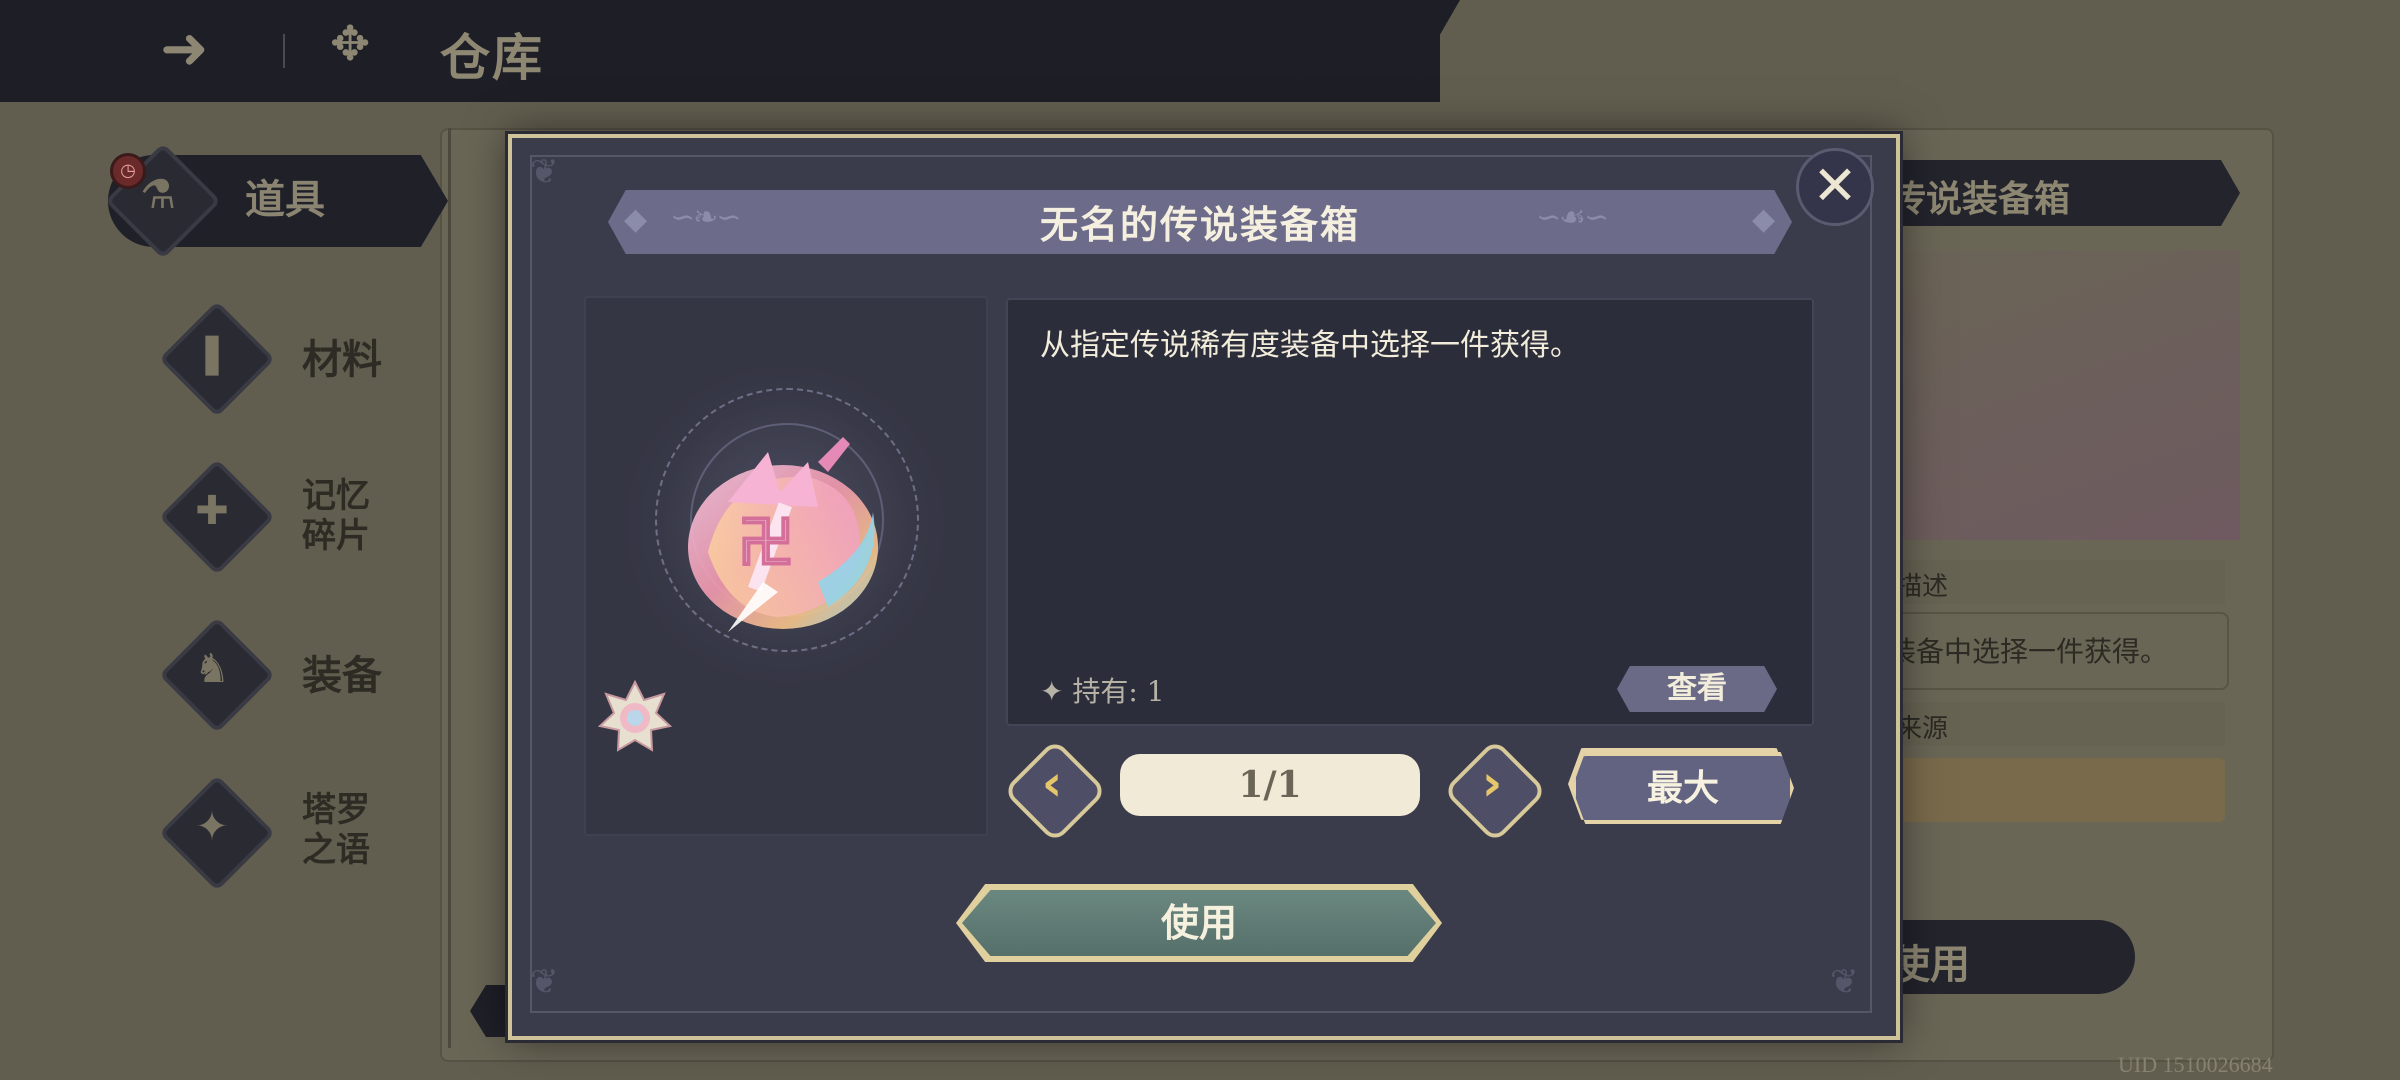  Describe the element at coordinates (1052, 783) in the screenshot. I see `chevron-left-icon: ‹` at that location.